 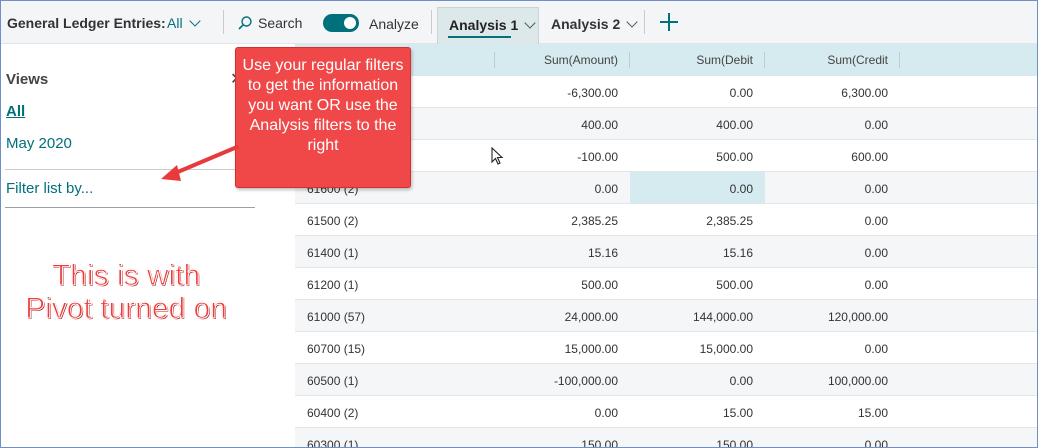 What do you see at coordinates (175, 23) in the screenshot?
I see `filter-dropdown-label: All` at bounding box center [175, 23].